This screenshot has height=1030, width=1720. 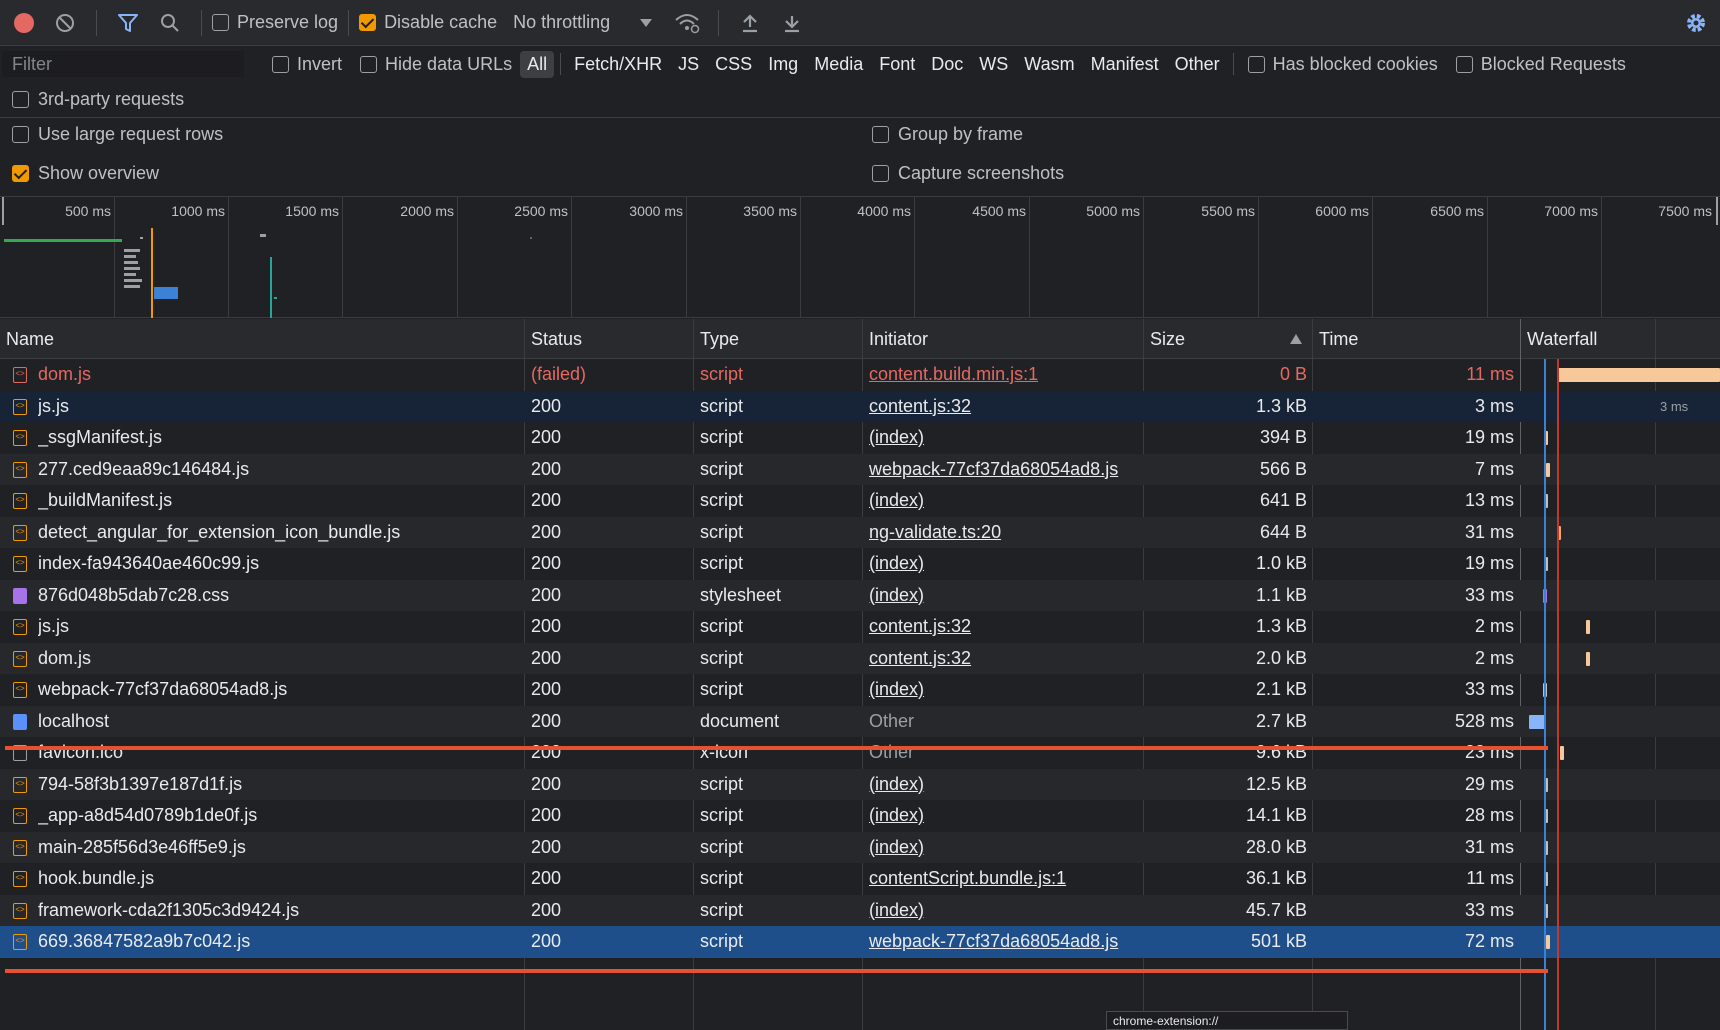 What do you see at coordinates (428, 23) in the screenshot?
I see `disable-cache-toggle: Disable cache` at bounding box center [428, 23].